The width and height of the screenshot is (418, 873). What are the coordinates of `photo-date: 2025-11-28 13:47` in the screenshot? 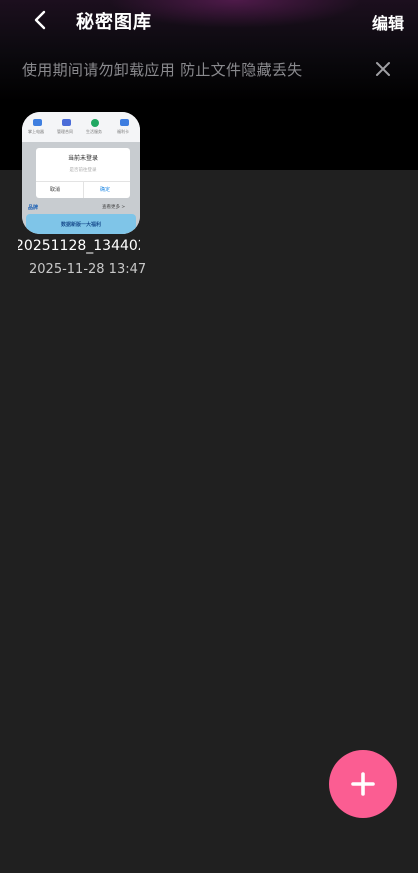 It's located at (88, 269).